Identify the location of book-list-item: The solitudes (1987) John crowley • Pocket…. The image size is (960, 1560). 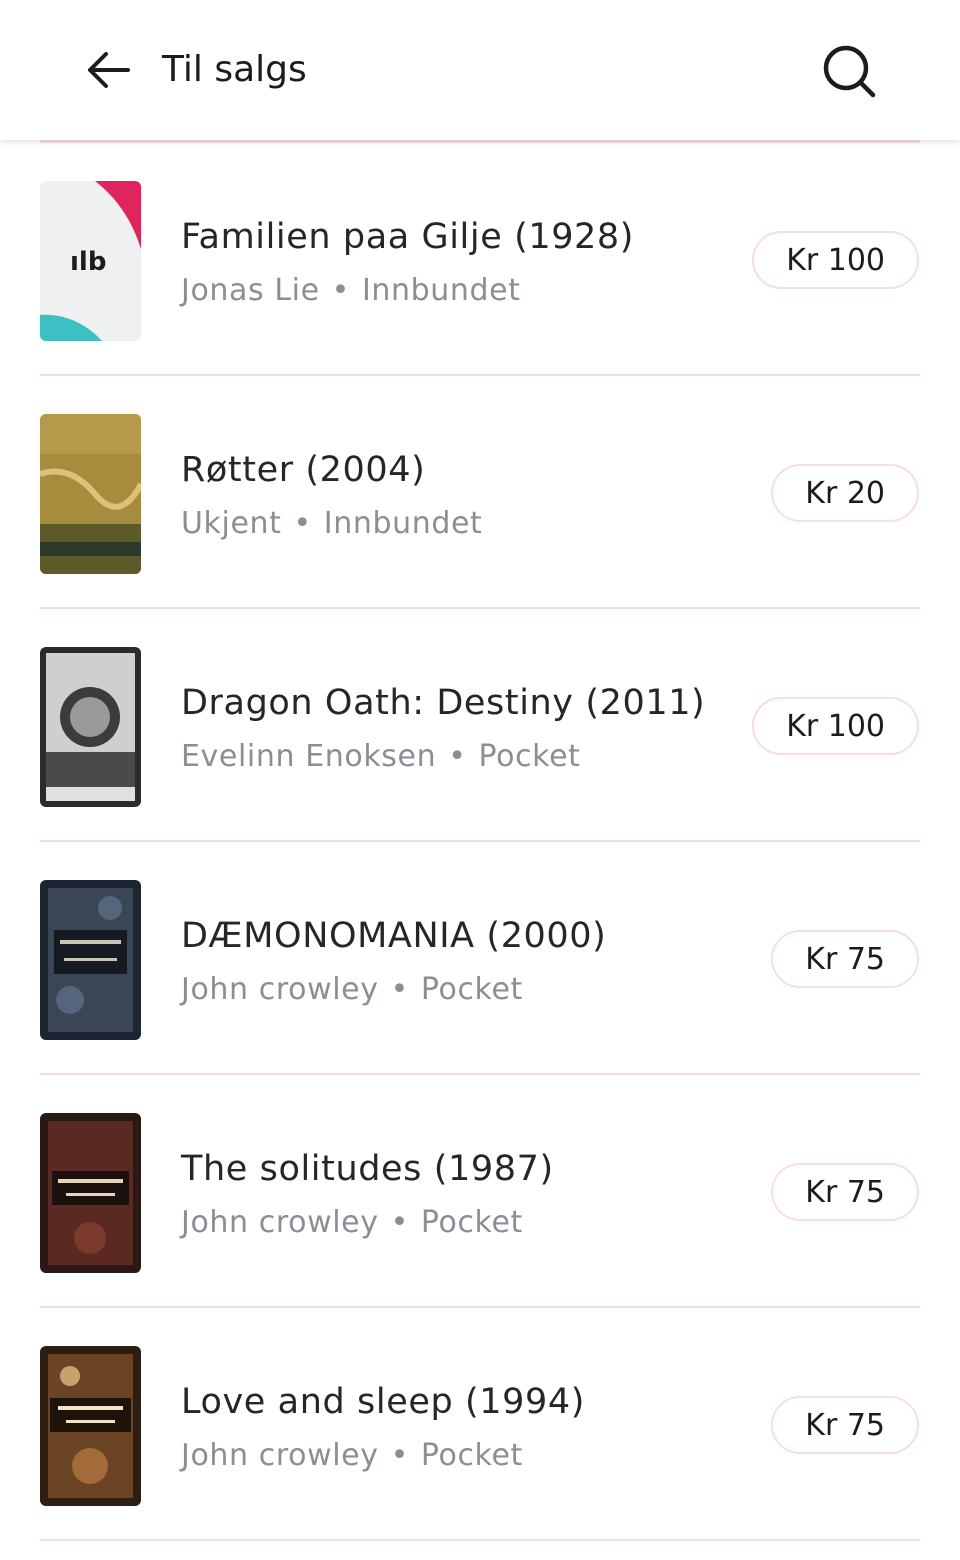
(480, 1191).